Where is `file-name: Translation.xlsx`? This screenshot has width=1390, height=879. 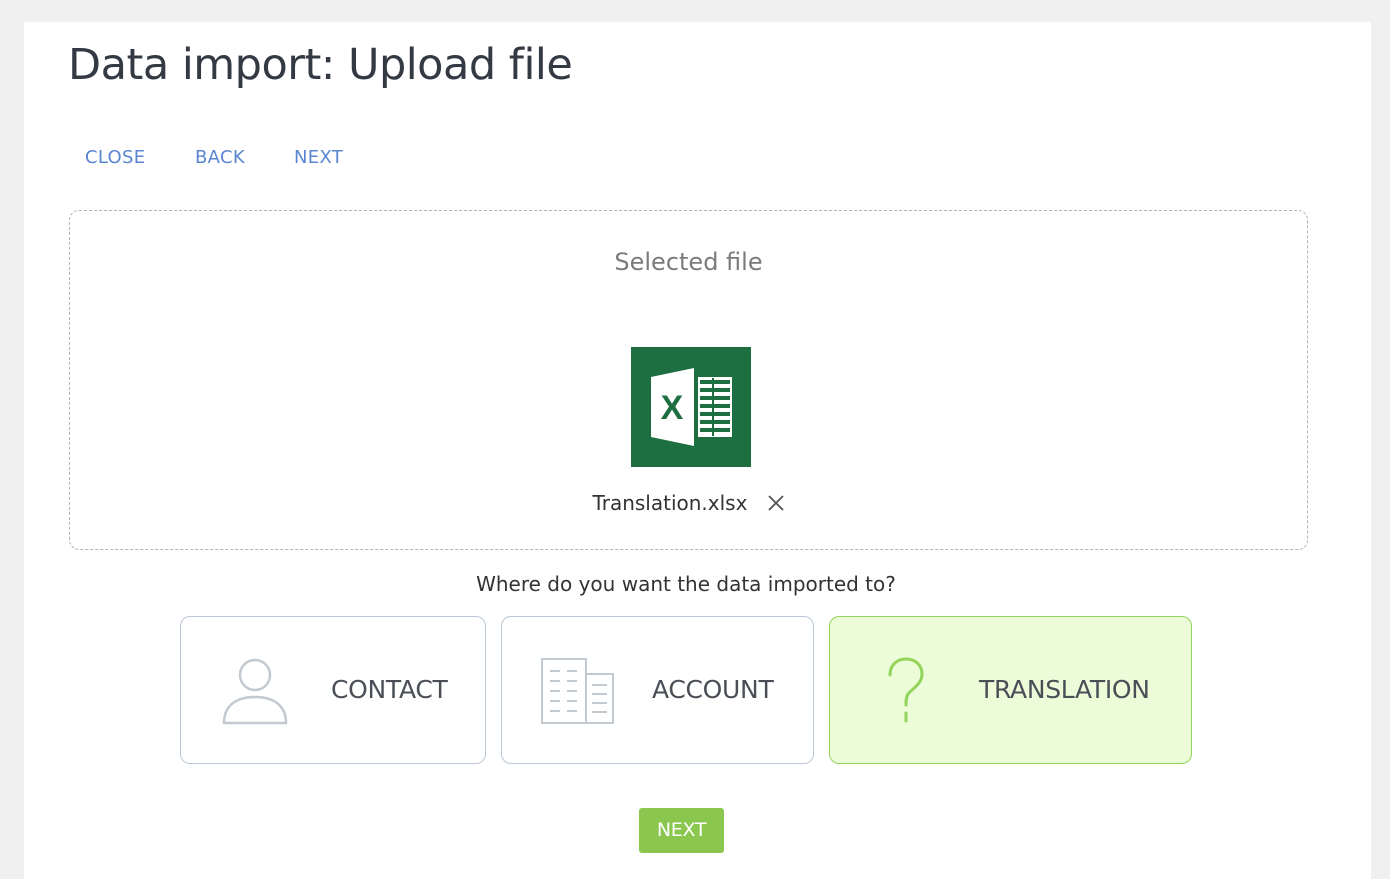 file-name: Translation.xlsx is located at coordinates (670, 503).